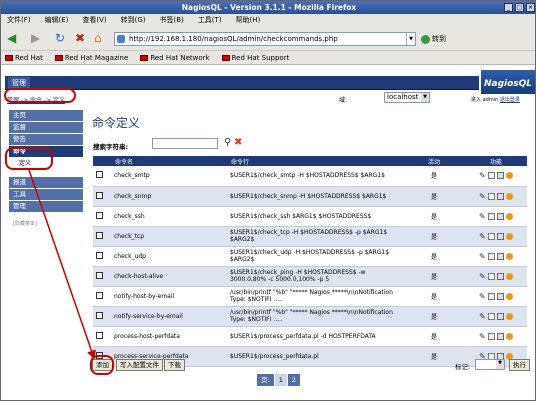  Describe the element at coordinates (121, 39) in the screenshot. I see `page-icon` at that location.